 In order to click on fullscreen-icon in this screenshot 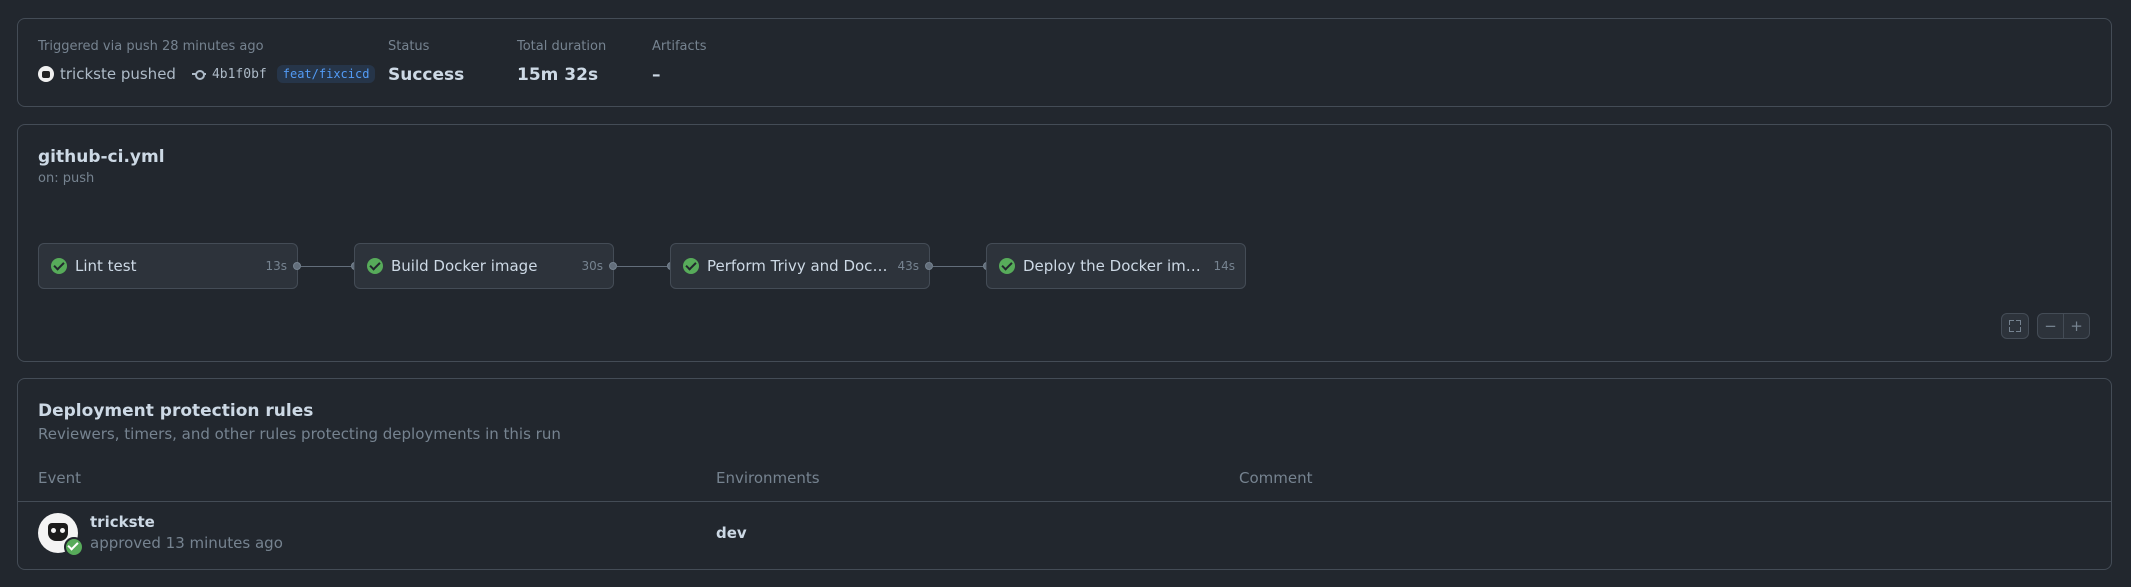, I will do `click(2015, 326)`.